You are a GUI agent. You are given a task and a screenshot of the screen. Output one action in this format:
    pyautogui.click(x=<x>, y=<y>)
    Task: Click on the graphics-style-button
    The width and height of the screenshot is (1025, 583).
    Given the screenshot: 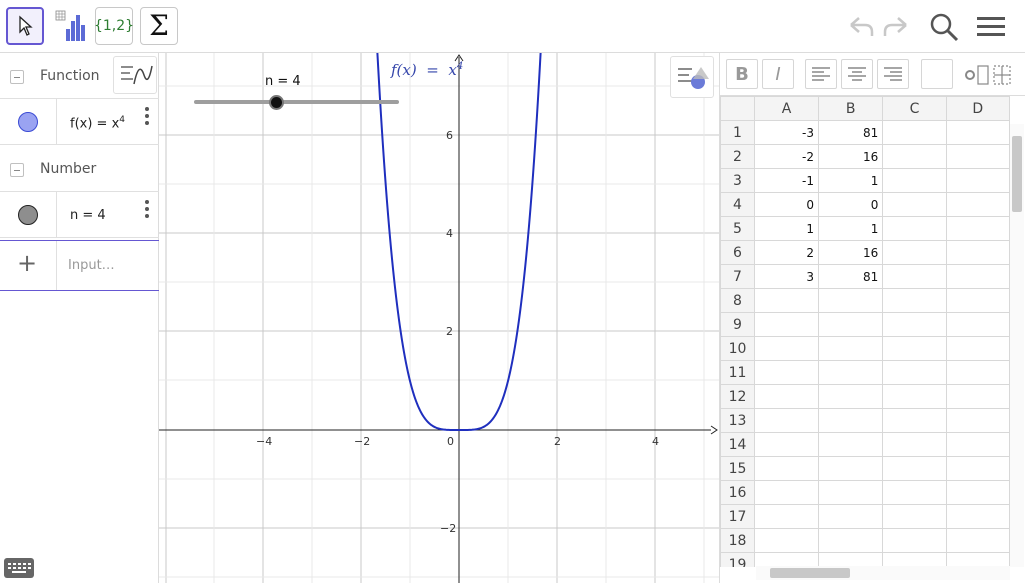 What is the action you would take?
    pyautogui.click(x=692, y=77)
    